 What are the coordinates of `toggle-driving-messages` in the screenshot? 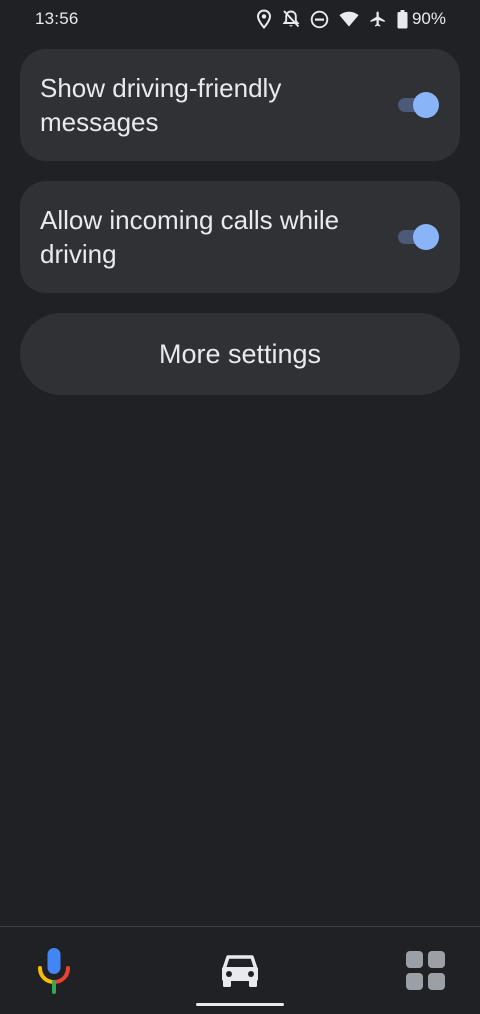 It's located at (418, 105).